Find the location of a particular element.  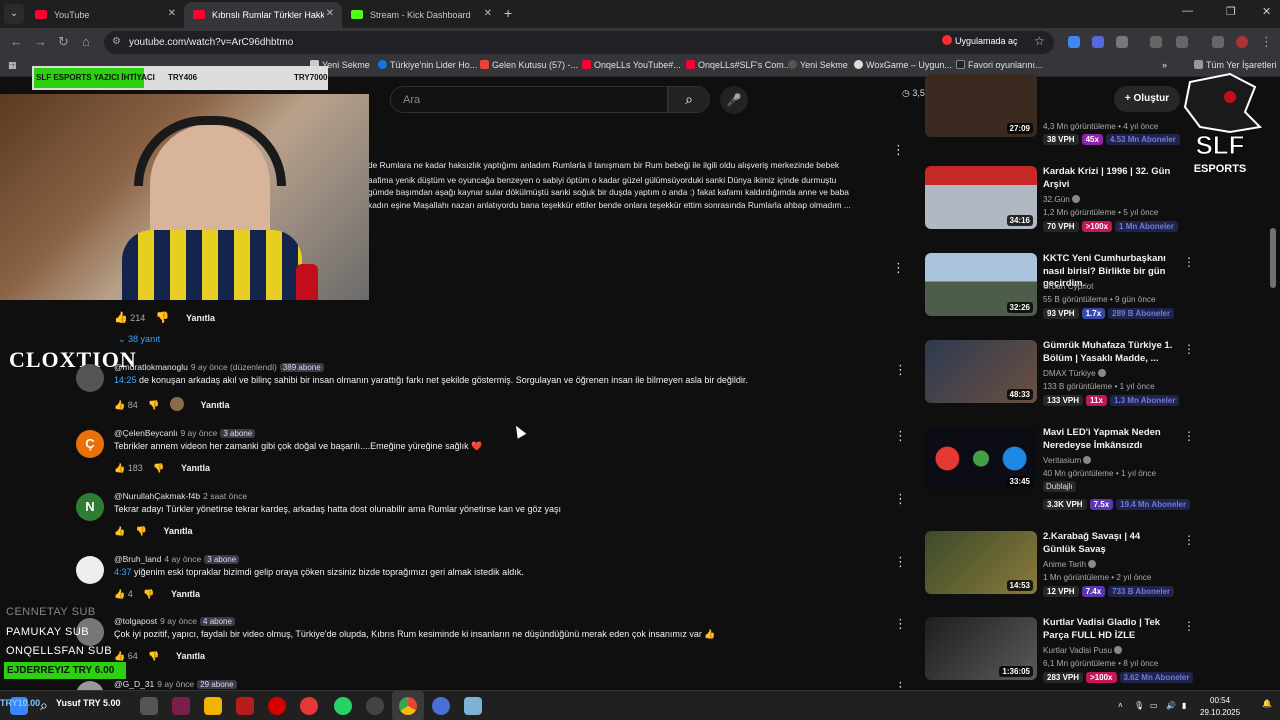

search-input: Ara is located at coordinates (411, 100).